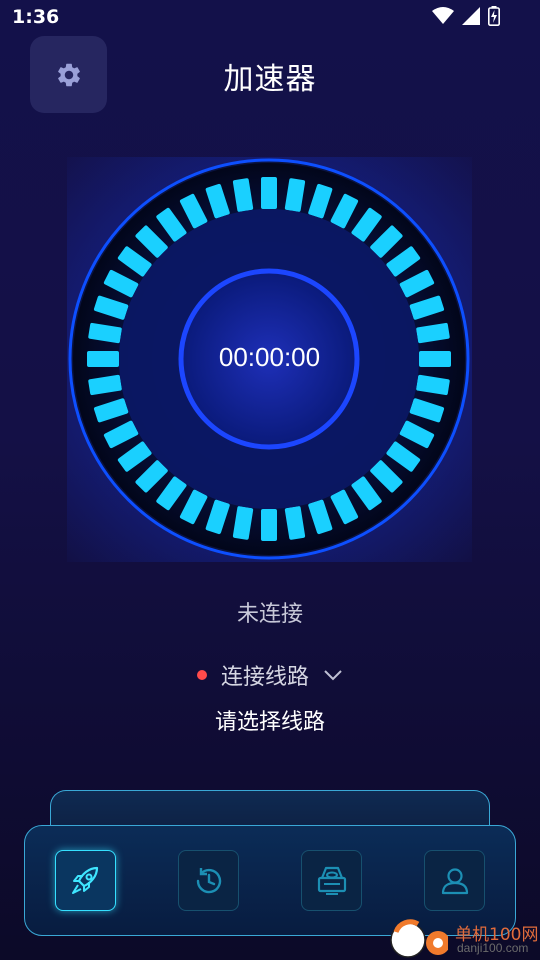 The width and height of the screenshot is (540, 960). Describe the element at coordinates (36, 17) in the screenshot. I see `status-time: 1:36` at that location.